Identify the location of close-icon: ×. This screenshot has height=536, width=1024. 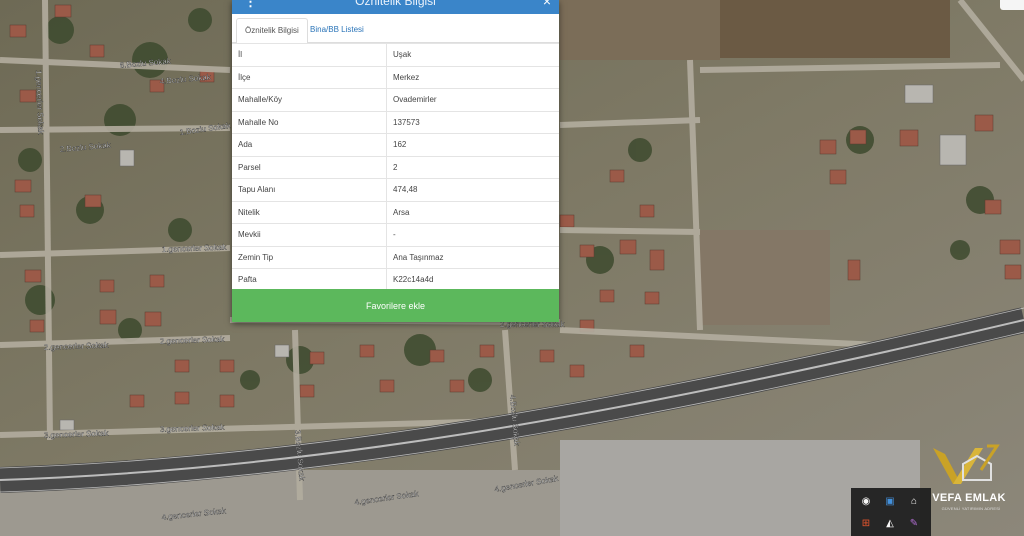
(547, 4).